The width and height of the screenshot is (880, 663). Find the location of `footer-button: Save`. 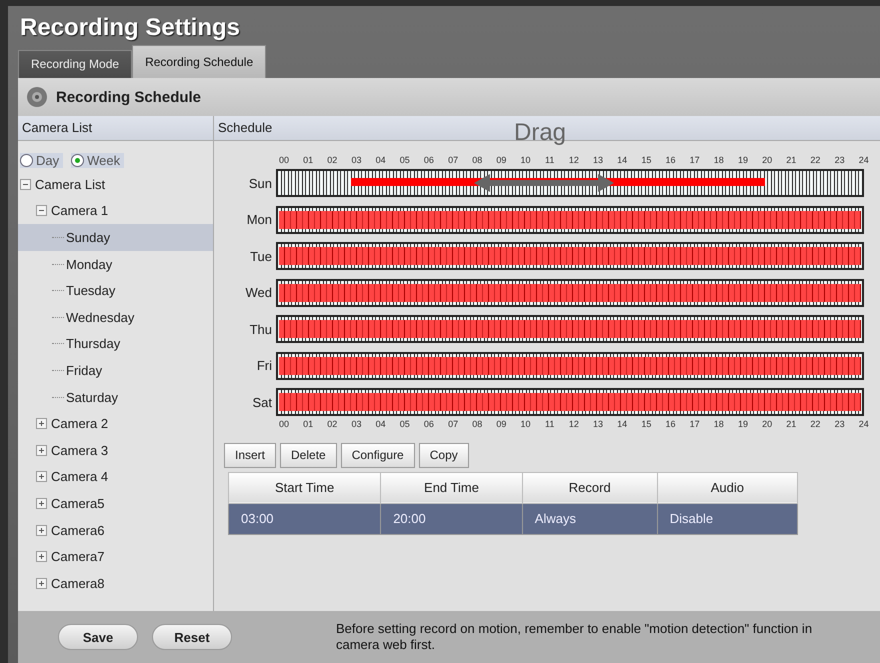

footer-button: Save is located at coordinates (98, 637).